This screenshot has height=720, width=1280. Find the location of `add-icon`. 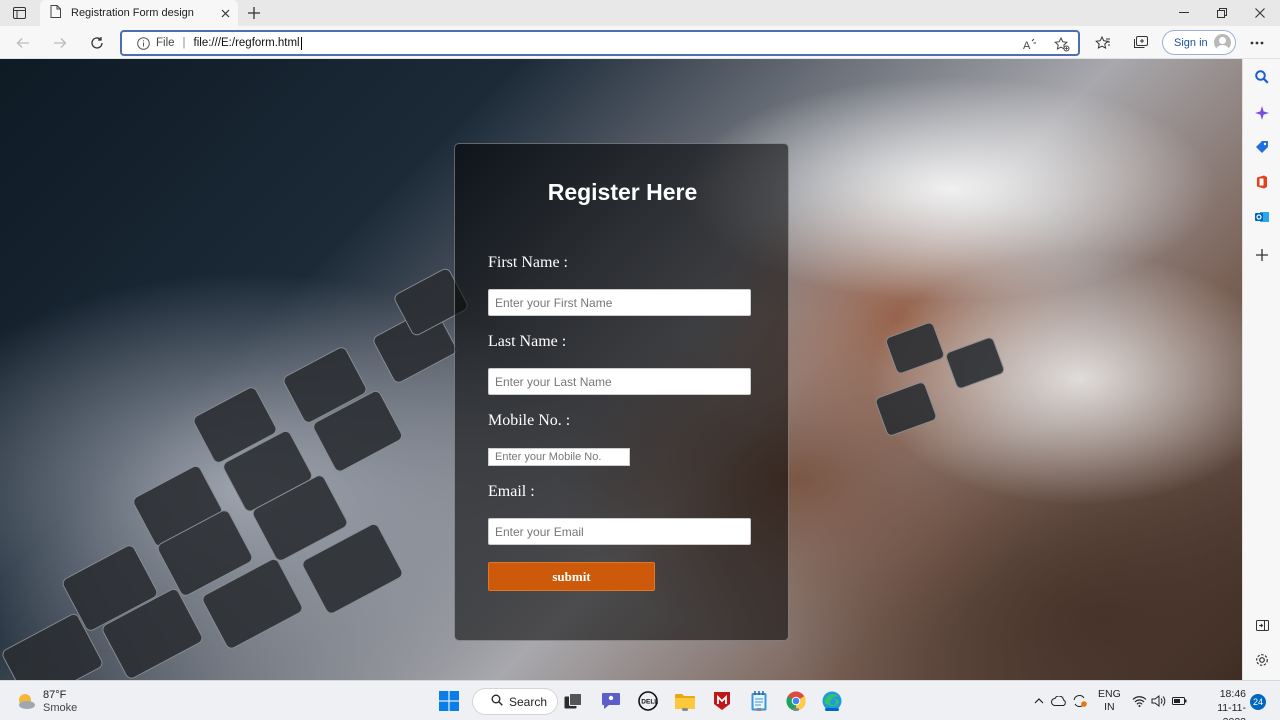

add-icon is located at coordinates (1262, 255).